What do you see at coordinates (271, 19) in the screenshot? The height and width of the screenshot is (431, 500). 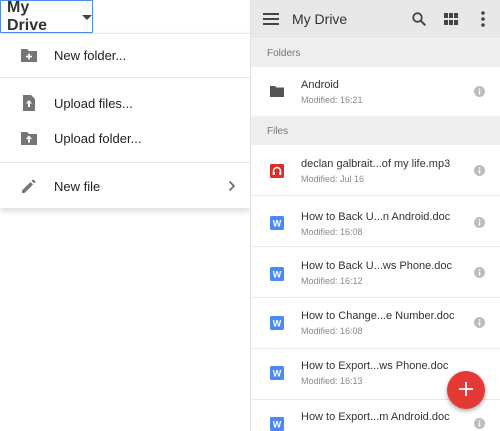 I see `menu-icon` at bounding box center [271, 19].